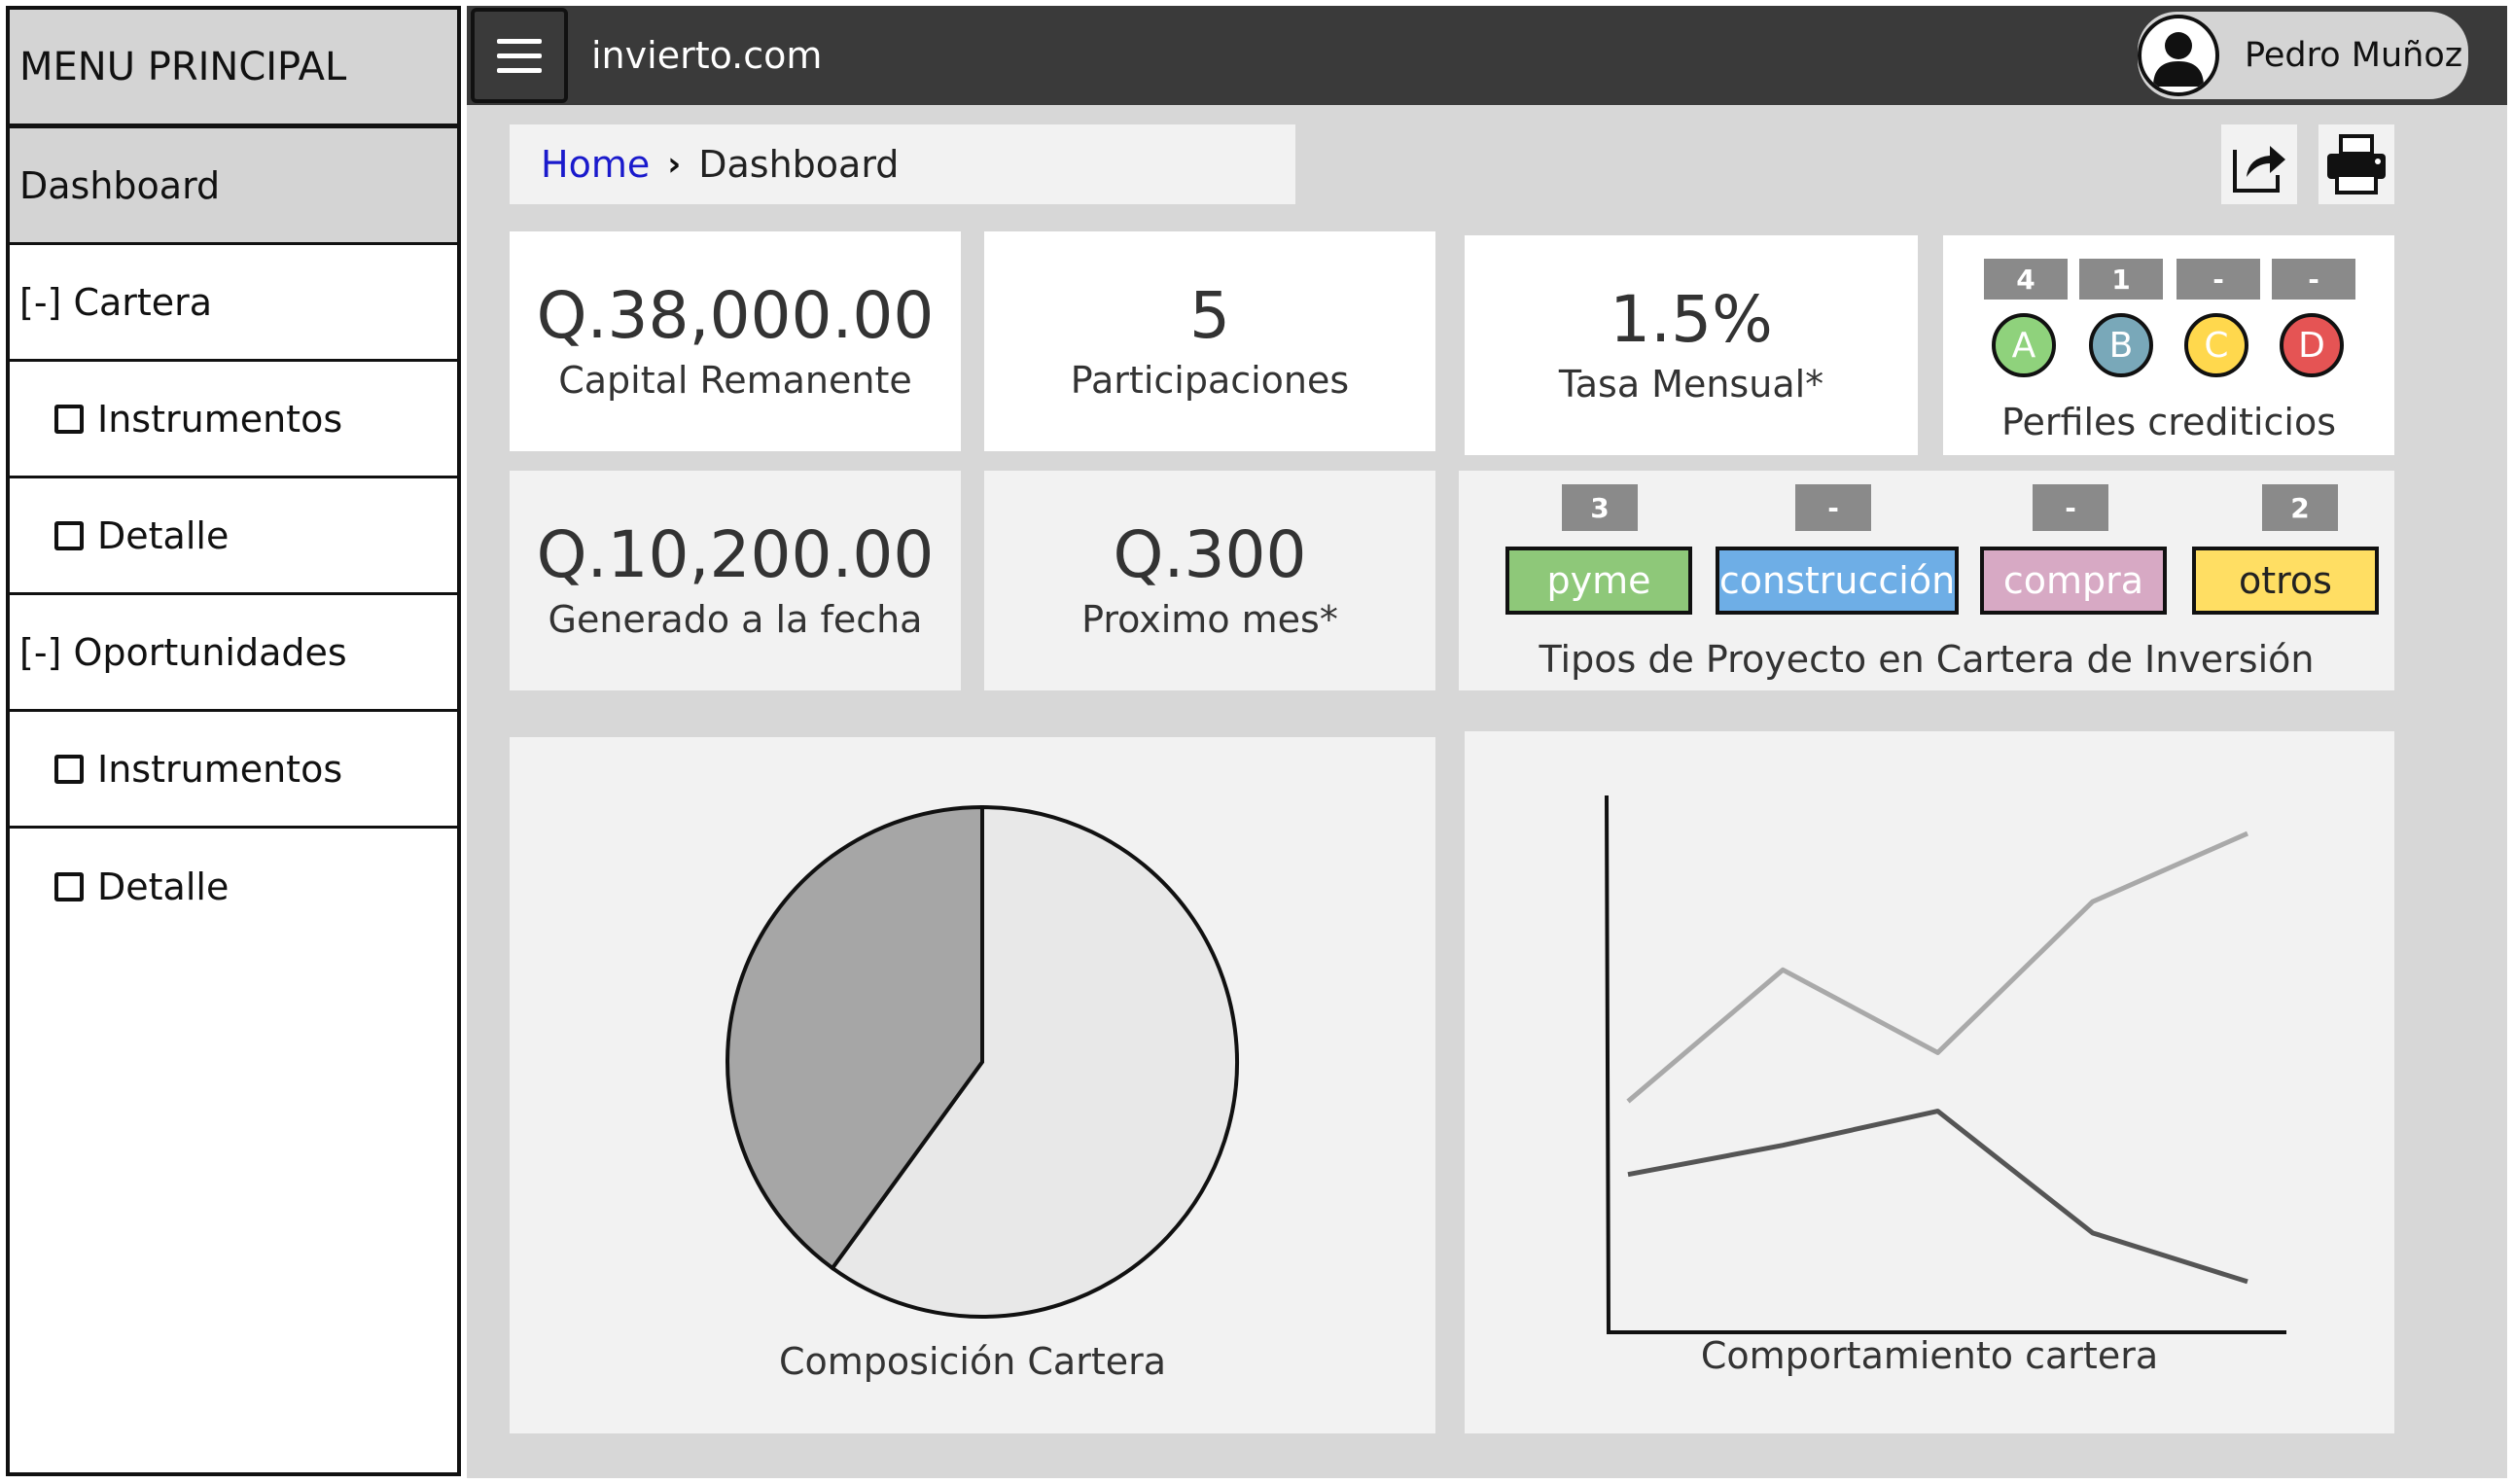 The image size is (2513, 1484). I want to click on generado-value: Q.10,200.00, so click(735, 554).